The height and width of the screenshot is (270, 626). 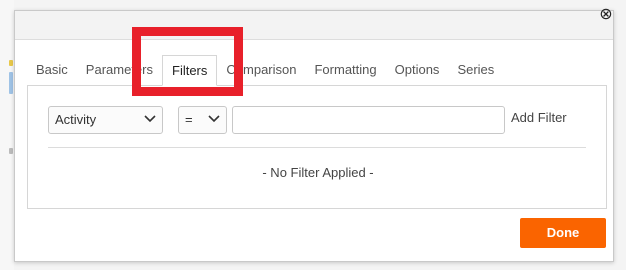 What do you see at coordinates (417, 70) in the screenshot?
I see `tab-options: Options` at bounding box center [417, 70].